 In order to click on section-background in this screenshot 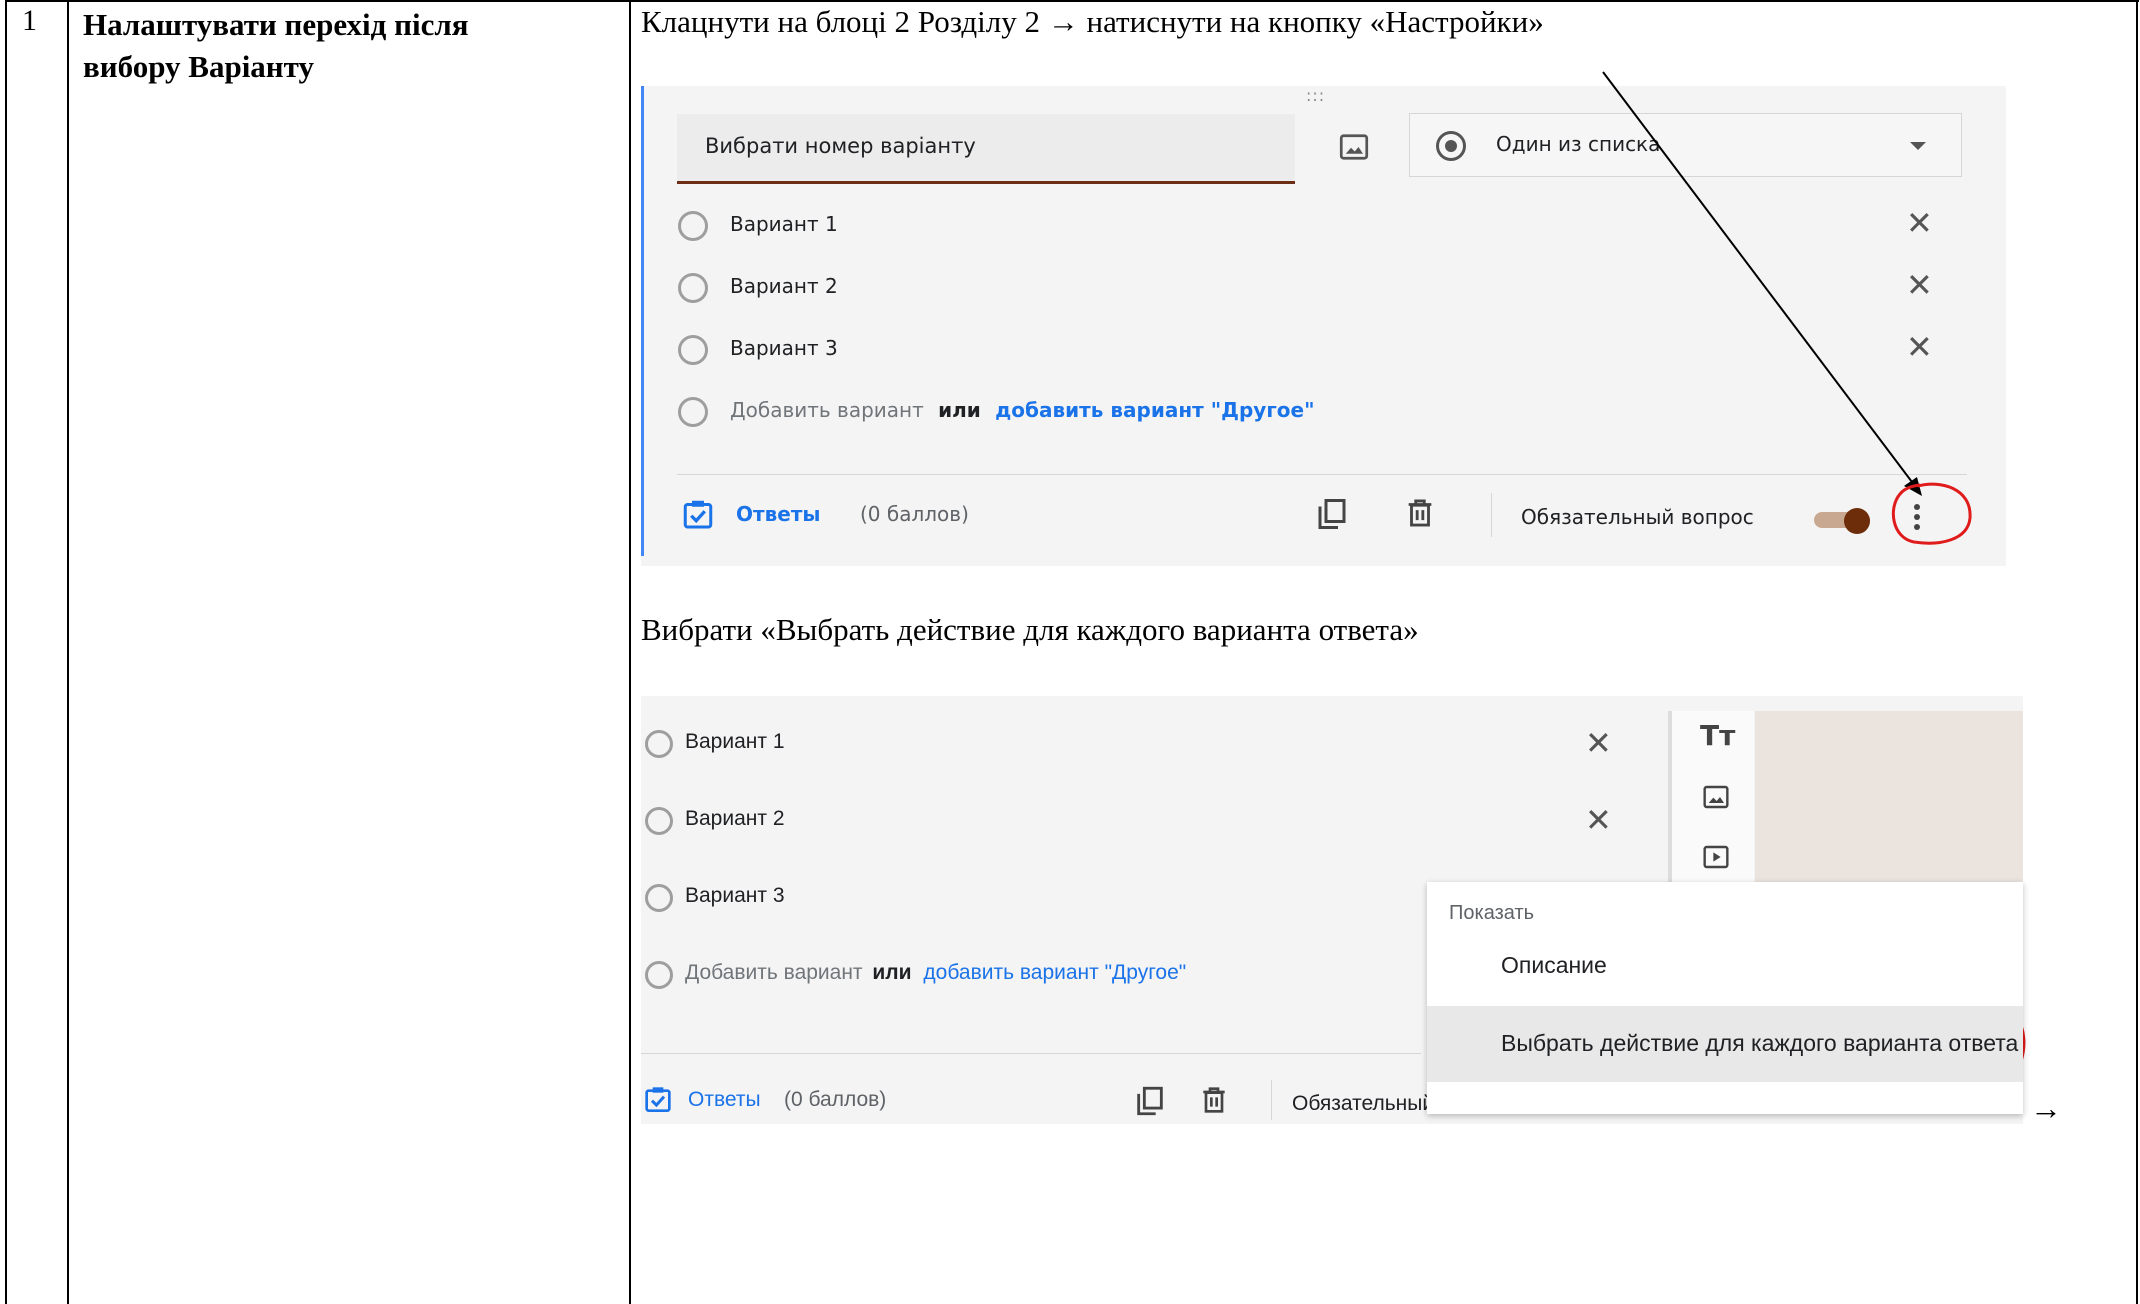, I will do `click(1889, 799)`.